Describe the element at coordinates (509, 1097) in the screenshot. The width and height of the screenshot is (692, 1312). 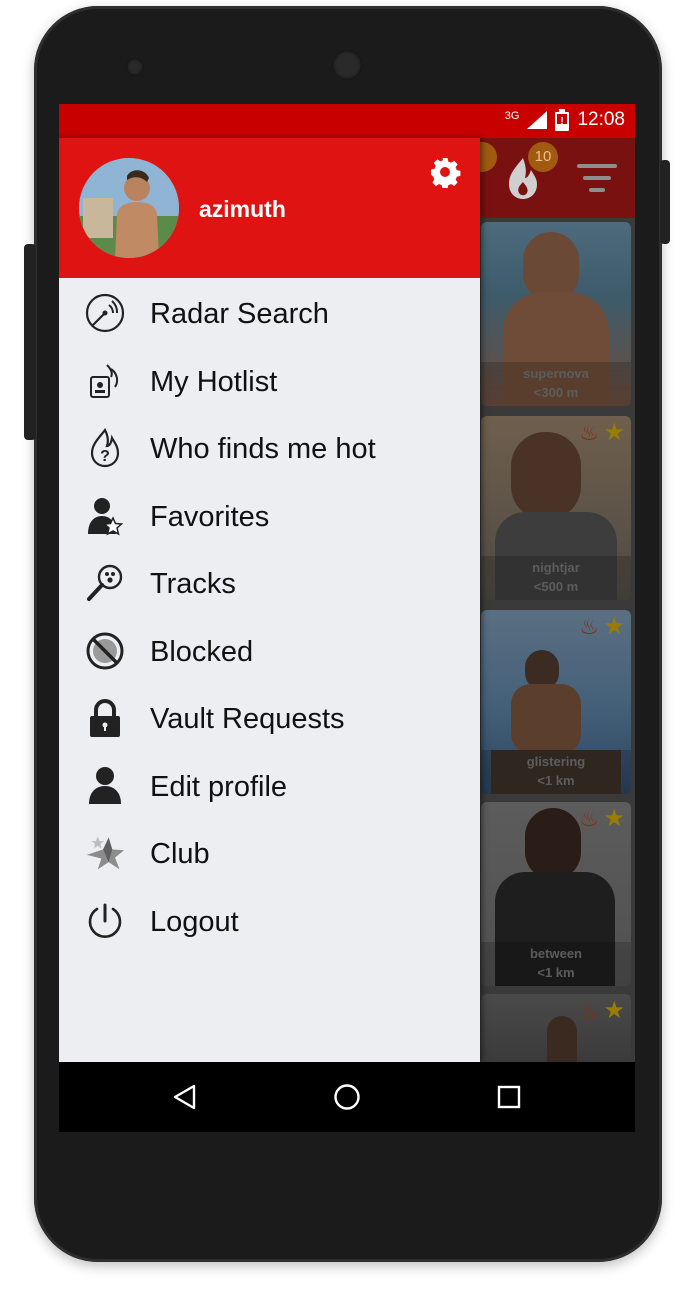
I see `recents-icon` at that location.